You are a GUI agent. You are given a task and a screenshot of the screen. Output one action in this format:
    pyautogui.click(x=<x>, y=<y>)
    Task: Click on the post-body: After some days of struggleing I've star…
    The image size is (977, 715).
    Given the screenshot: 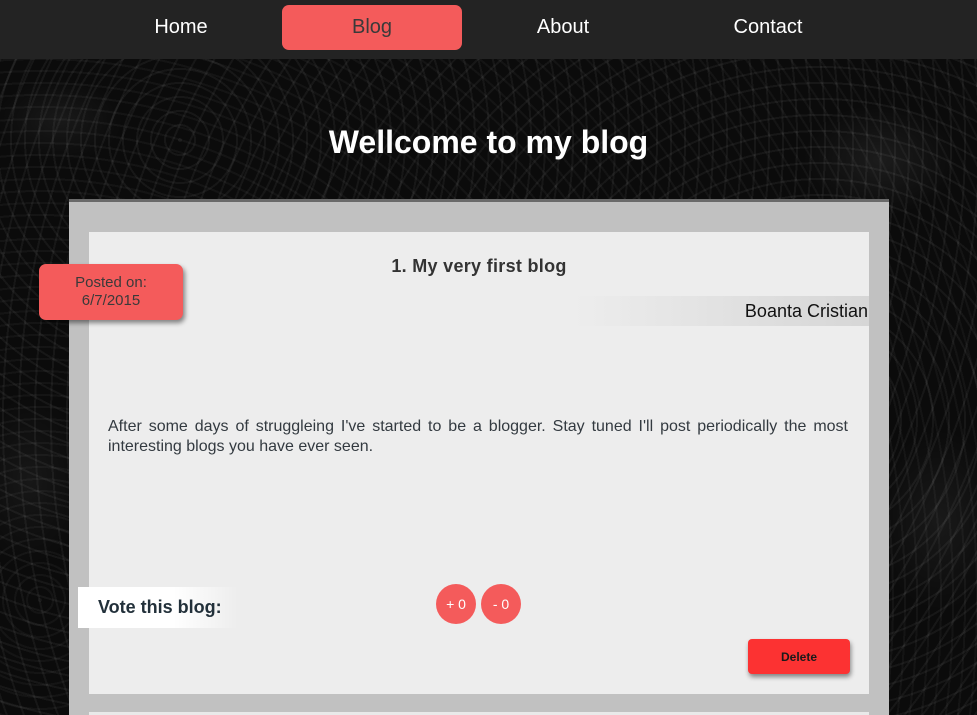 What is the action you would take?
    pyautogui.click(x=478, y=436)
    